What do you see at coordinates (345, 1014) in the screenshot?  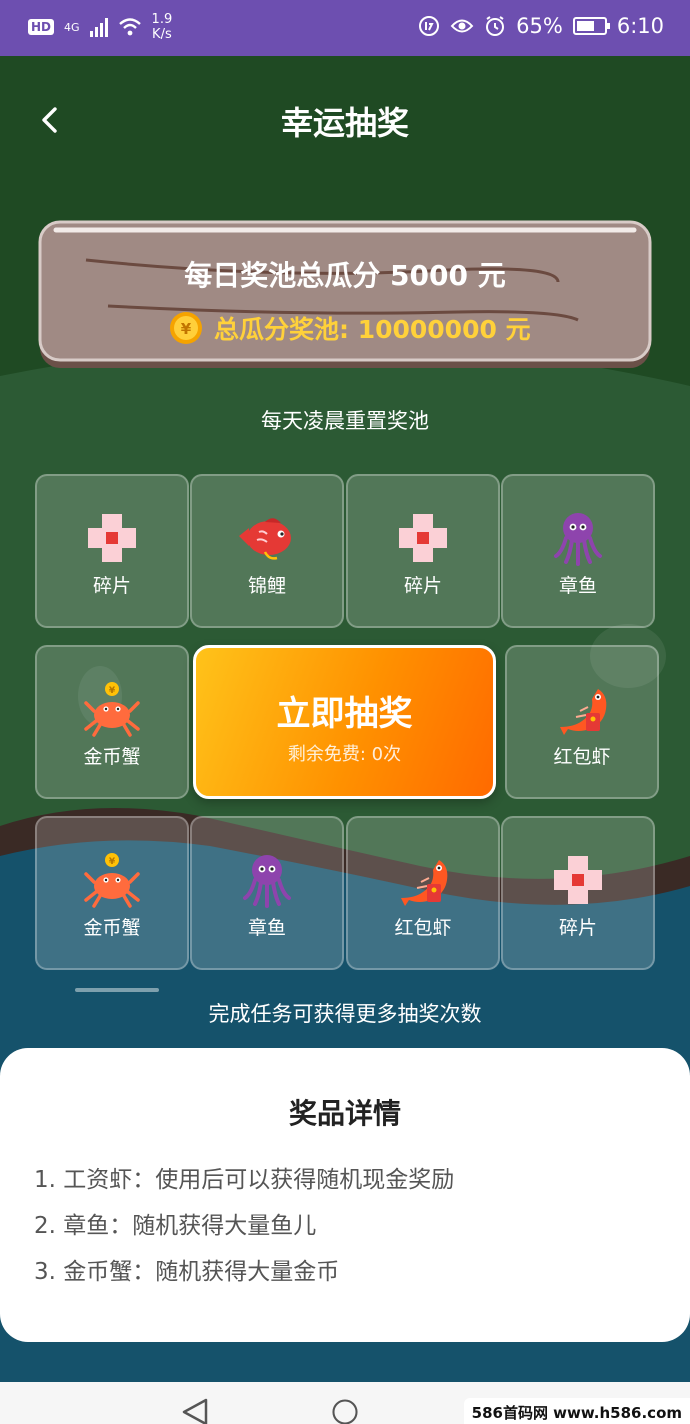 I see `task-note: 完成任务可获得更多抽奖次数` at bounding box center [345, 1014].